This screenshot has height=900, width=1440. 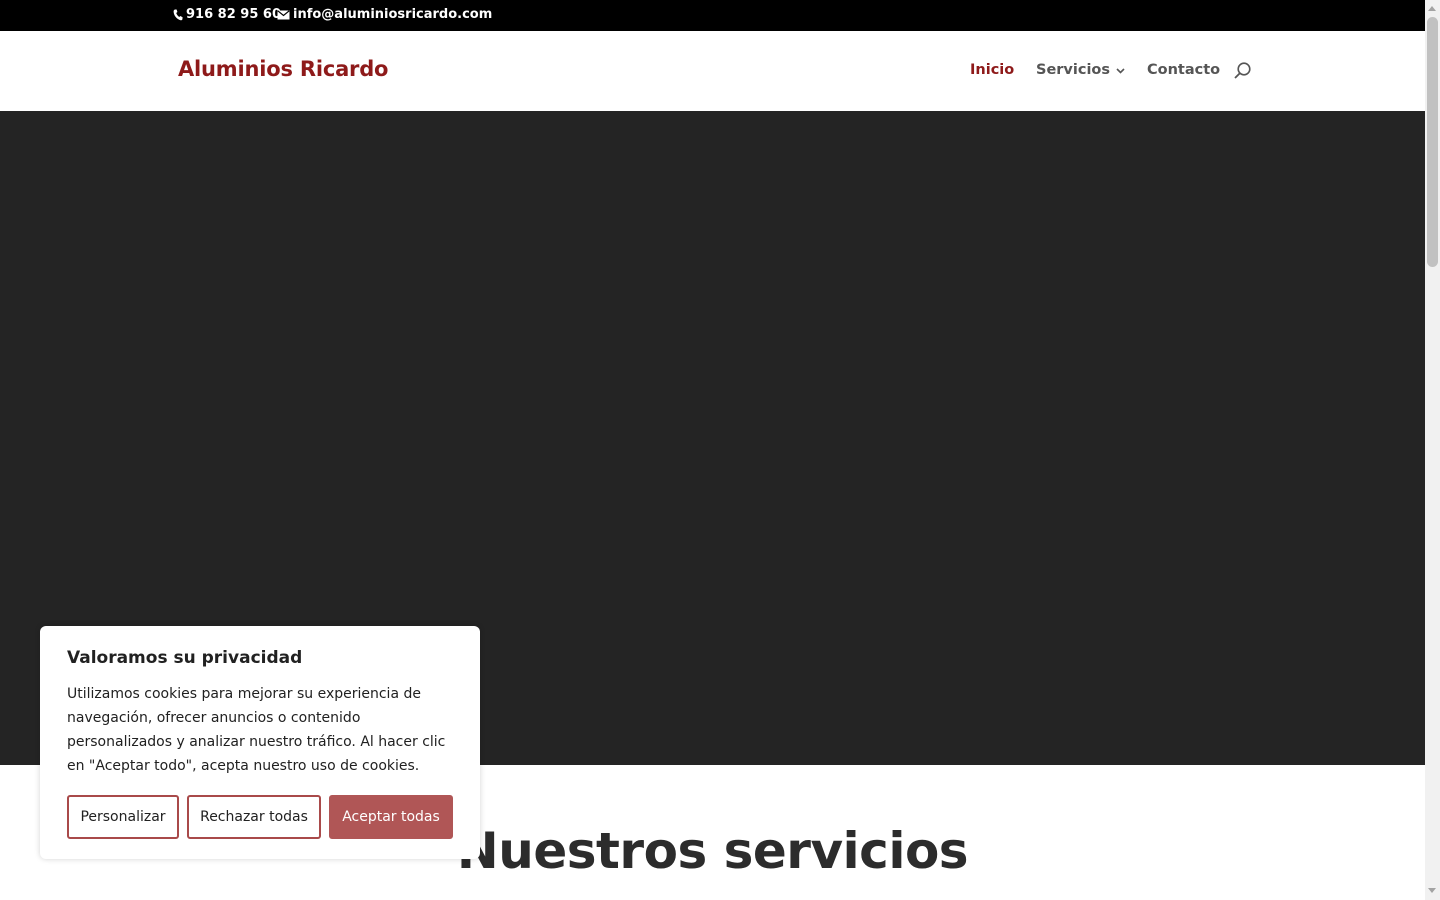 What do you see at coordinates (185, 658) in the screenshot?
I see `cookie-title: Valoramos su privacidad` at bounding box center [185, 658].